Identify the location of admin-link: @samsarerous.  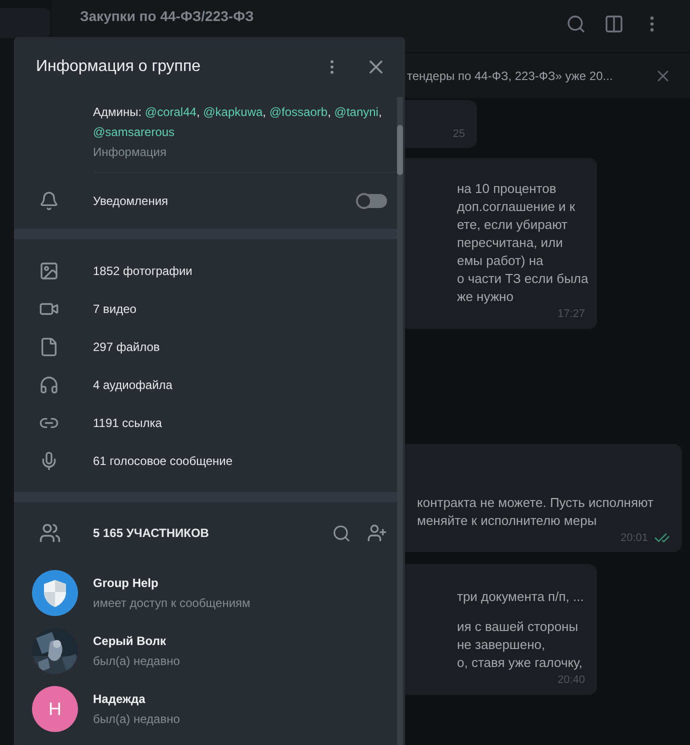
(134, 132).